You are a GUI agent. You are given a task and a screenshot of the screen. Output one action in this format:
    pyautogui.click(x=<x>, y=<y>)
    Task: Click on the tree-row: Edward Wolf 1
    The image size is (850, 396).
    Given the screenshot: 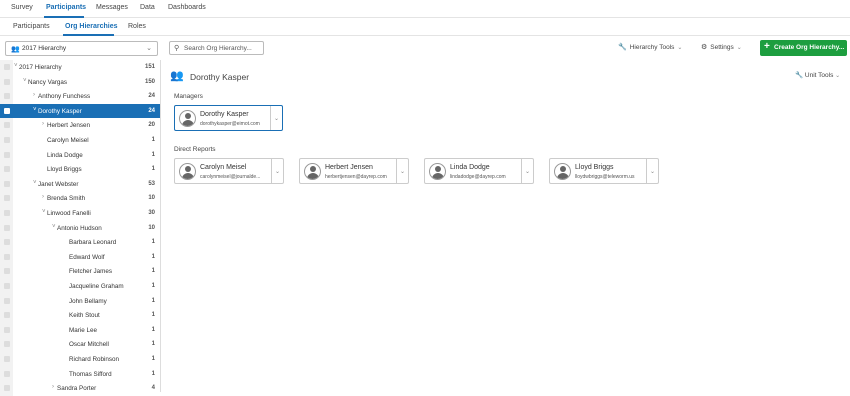 What is the action you would take?
    pyautogui.click(x=80, y=257)
    